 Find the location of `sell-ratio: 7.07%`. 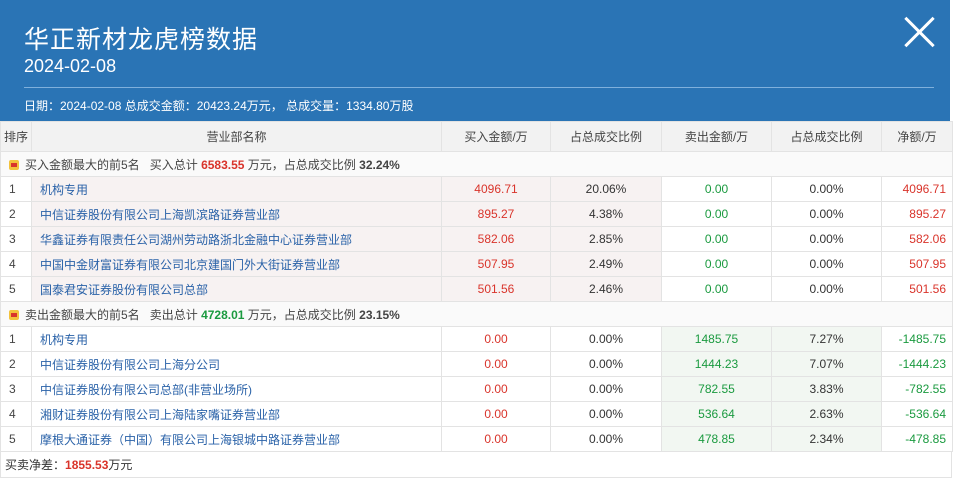

sell-ratio: 7.07% is located at coordinates (826, 364).